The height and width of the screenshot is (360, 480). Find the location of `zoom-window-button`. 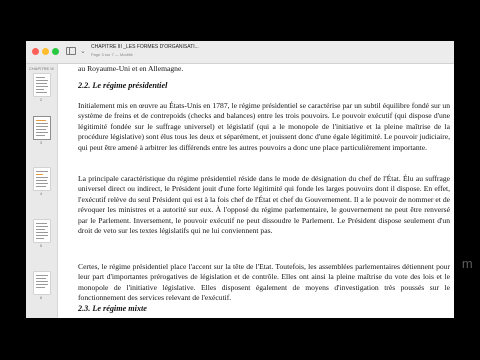

zoom-window-button is located at coordinates (55, 51).